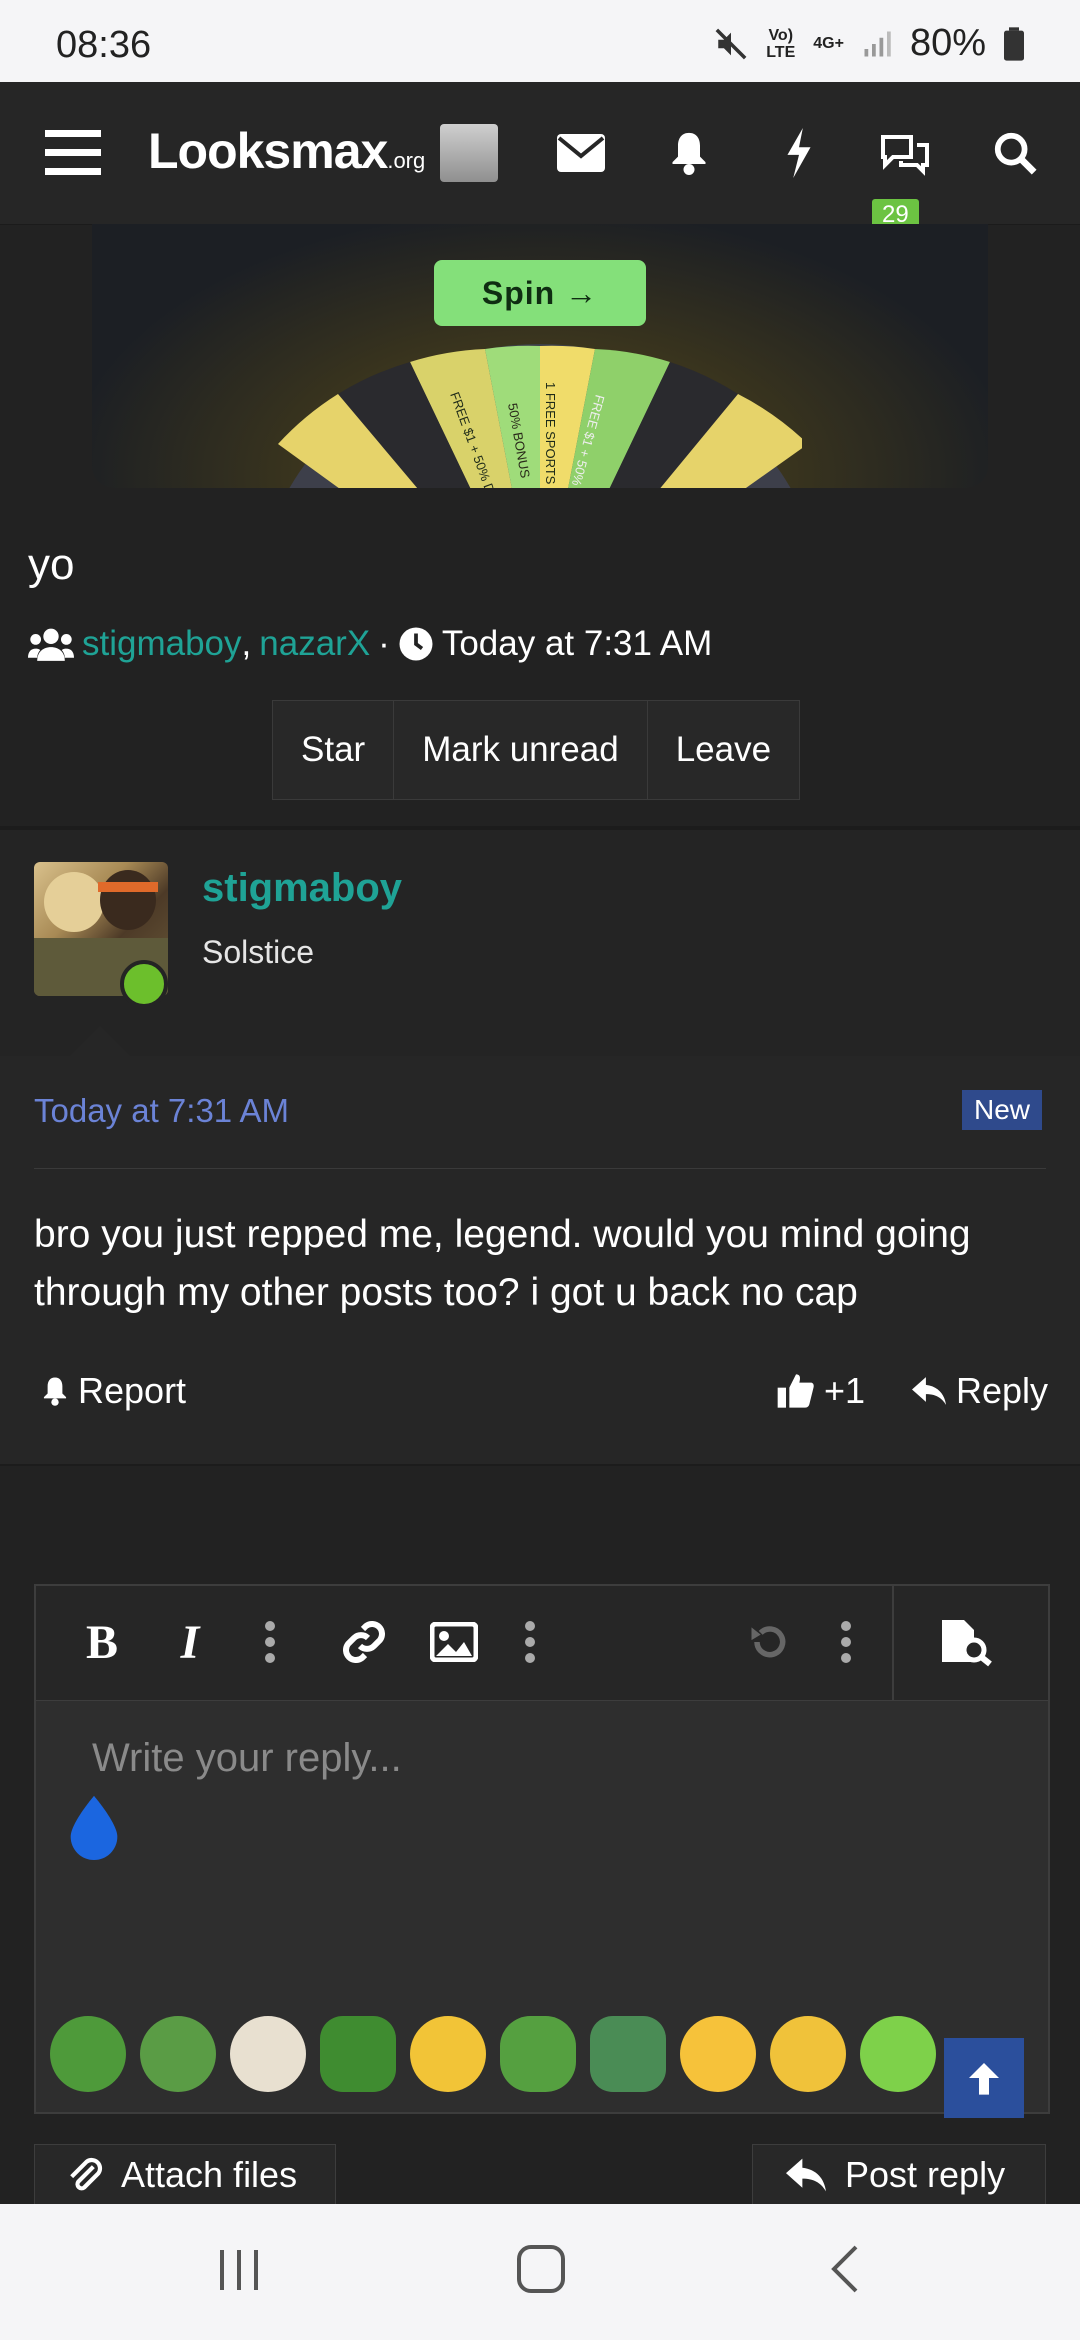  What do you see at coordinates (416, 644) in the screenshot?
I see `clock-icon` at bounding box center [416, 644].